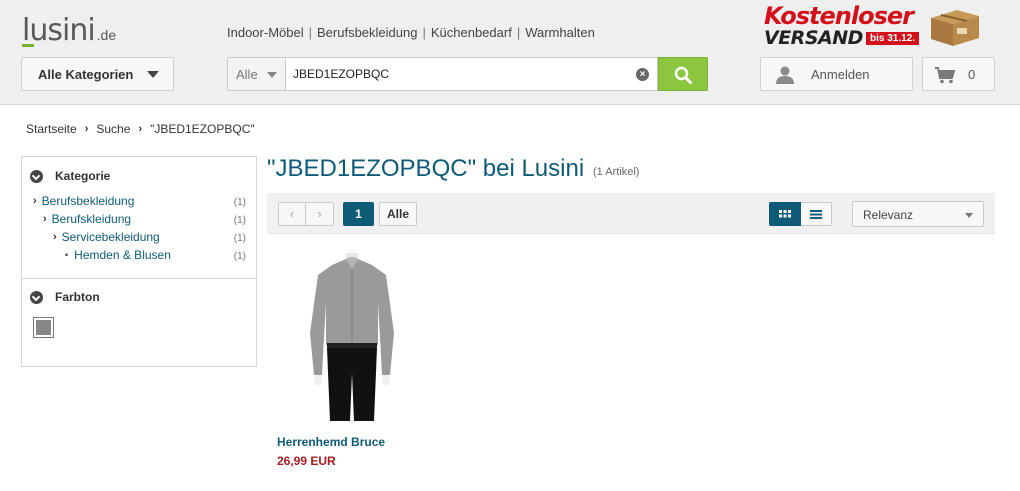  Describe the element at coordinates (265, 32) in the screenshot. I see `nav-link-indoor-moebel: Indoor-Möbel` at that location.